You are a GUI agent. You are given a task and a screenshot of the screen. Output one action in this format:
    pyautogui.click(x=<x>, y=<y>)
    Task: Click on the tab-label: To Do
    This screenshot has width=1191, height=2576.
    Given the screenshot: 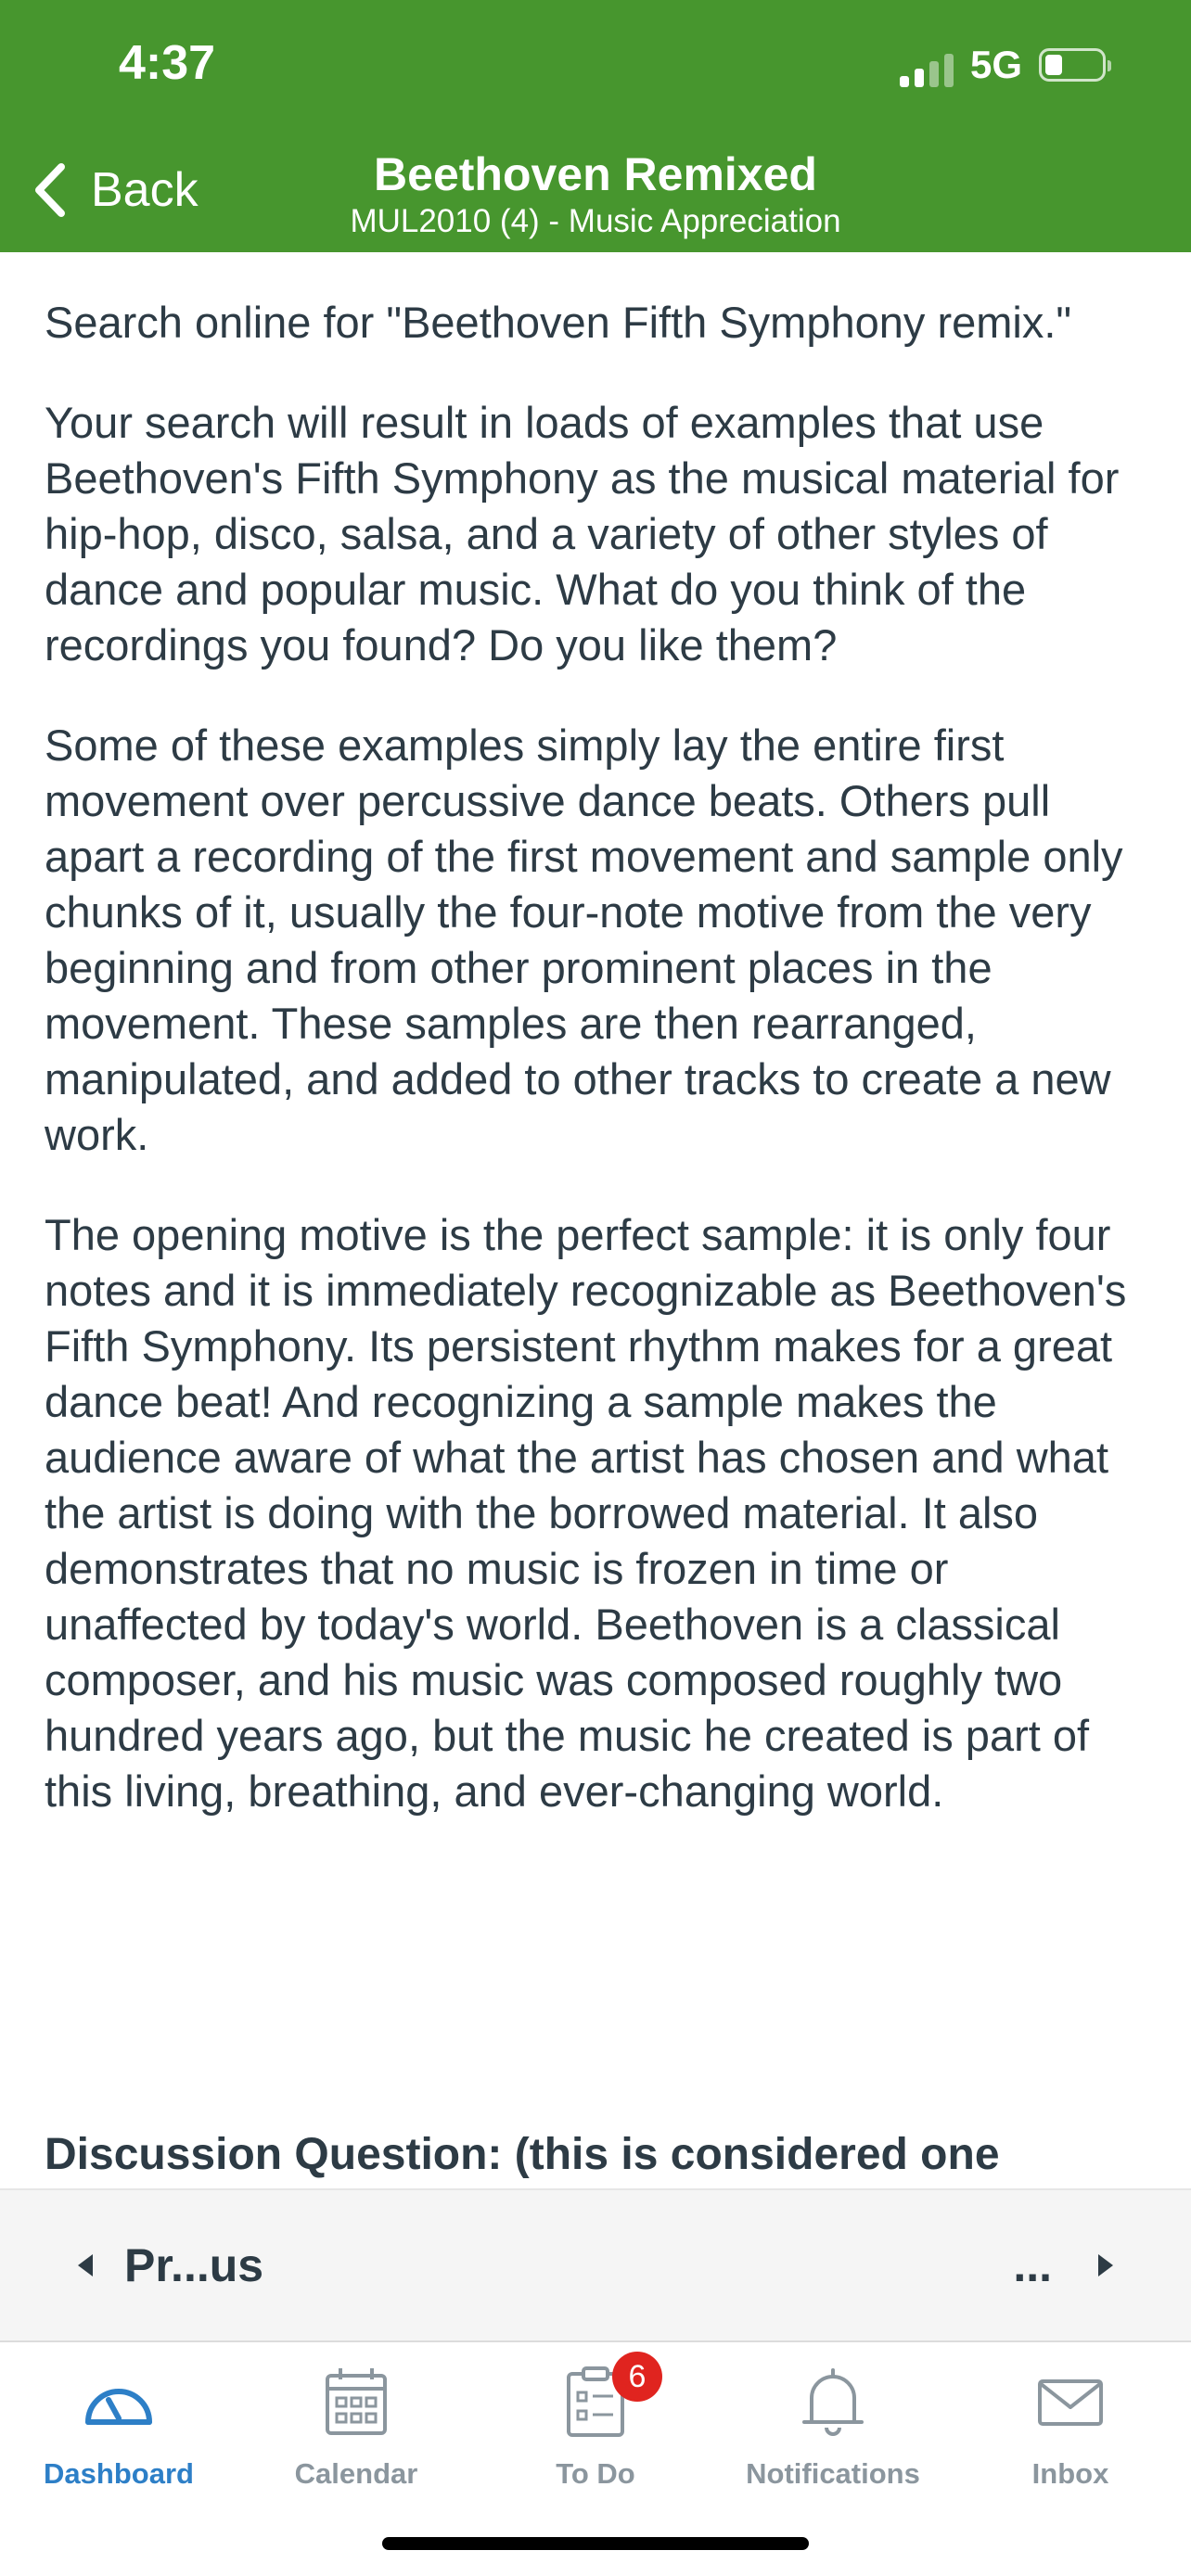 What is the action you would take?
    pyautogui.click(x=595, y=2473)
    